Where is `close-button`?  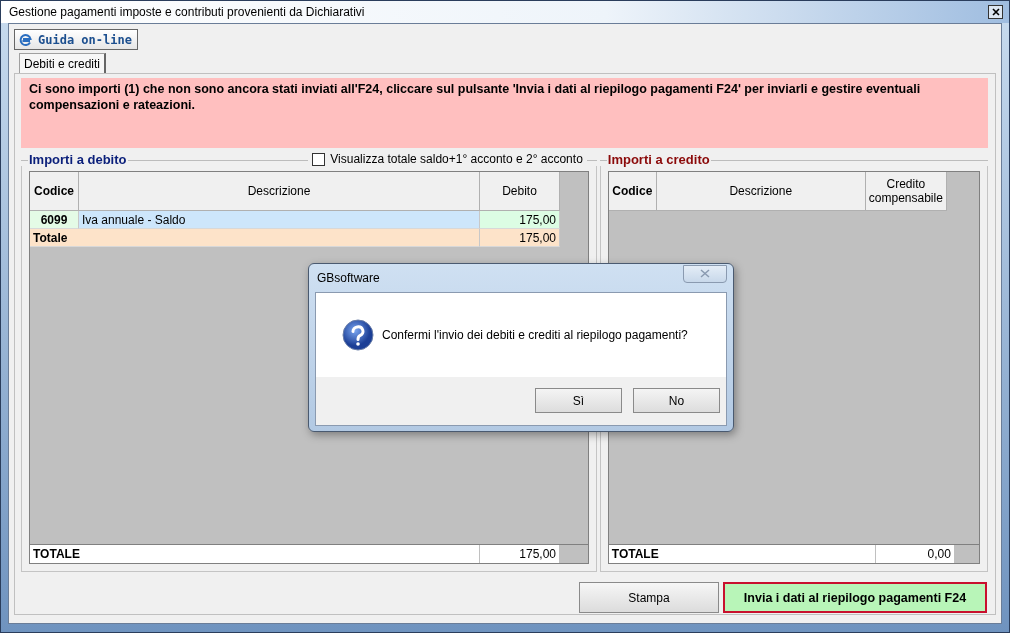
close-button is located at coordinates (995, 12).